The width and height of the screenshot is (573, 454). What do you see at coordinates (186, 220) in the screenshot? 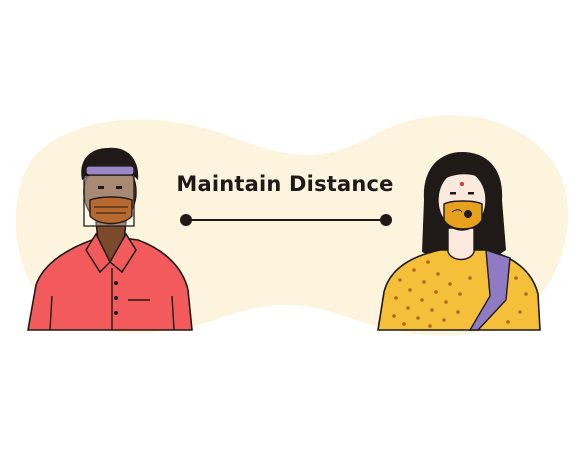
I see `distance-endpoint-left` at bounding box center [186, 220].